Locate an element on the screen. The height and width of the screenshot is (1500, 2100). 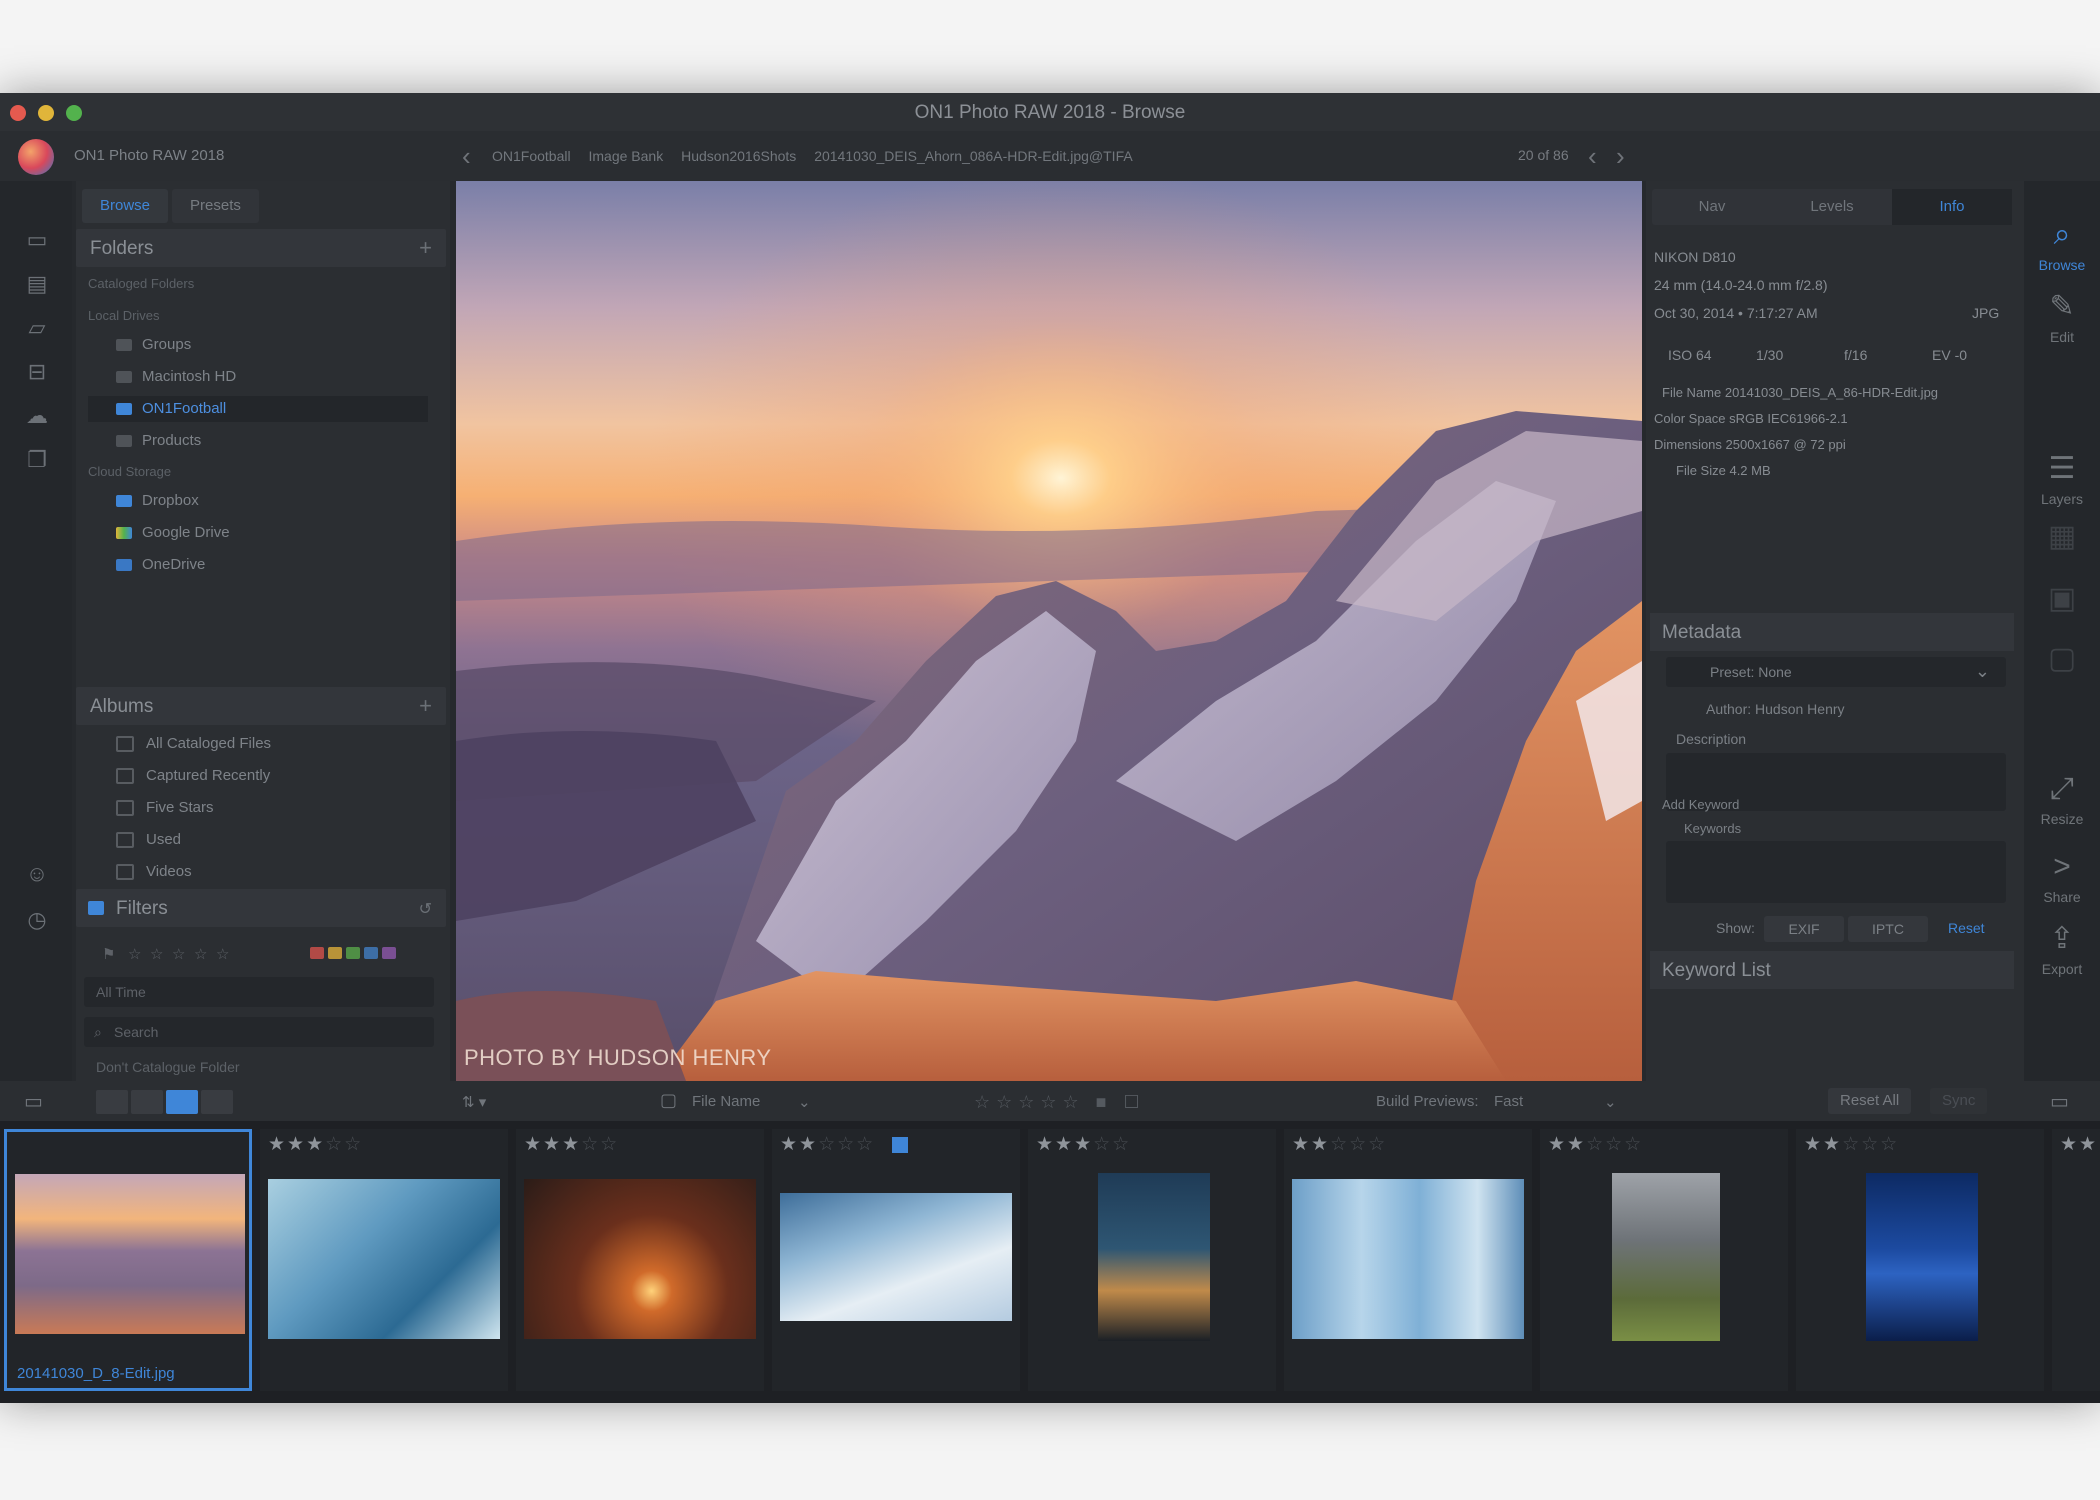
albums-header: Albums + is located at coordinates (261, 706).